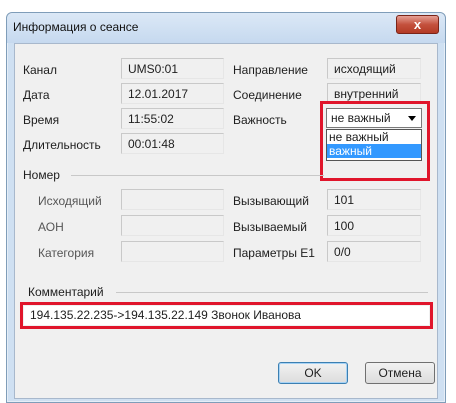  What do you see at coordinates (172, 68) in the screenshot?
I see `channel-field: UMS0:01` at bounding box center [172, 68].